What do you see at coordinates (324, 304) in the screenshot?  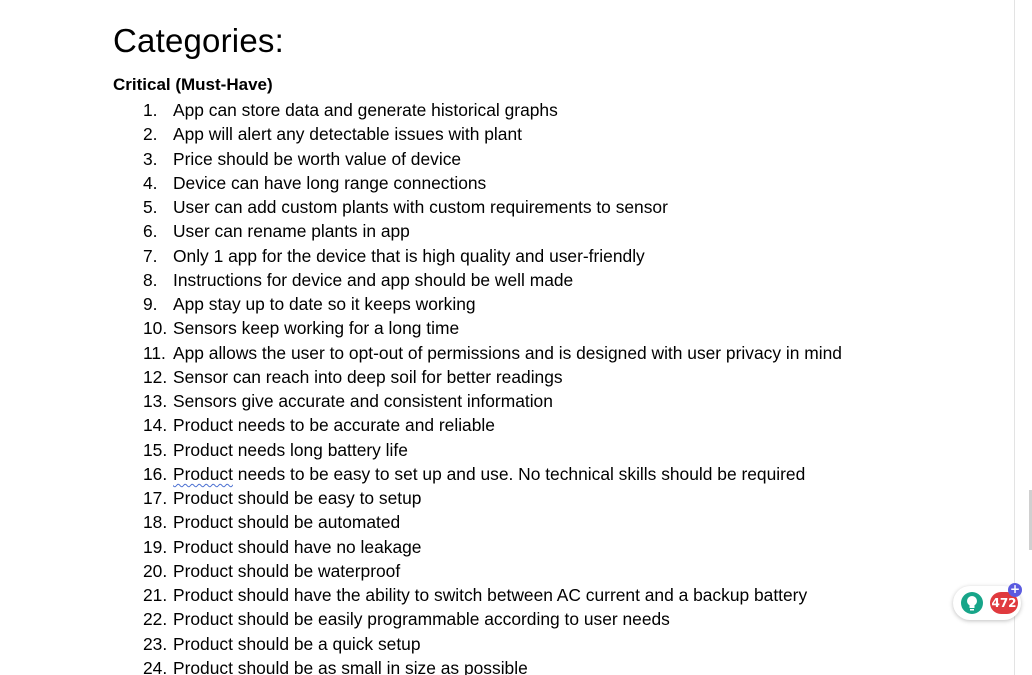 I see `list-item-text: App stay up to date so it keeps working` at bounding box center [324, 304].